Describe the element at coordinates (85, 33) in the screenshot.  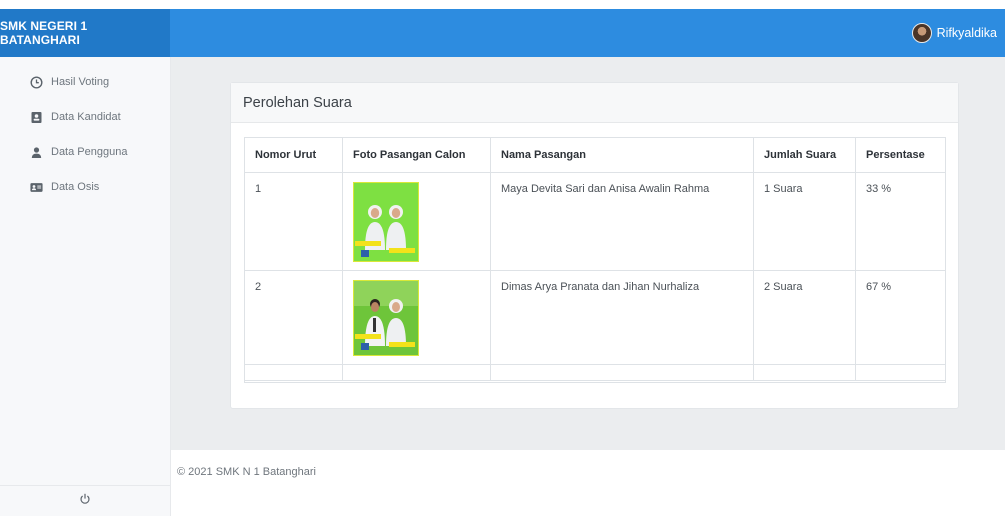
I see `brand-title: SMK NEGERI 1 BATANGHARI` at that location.